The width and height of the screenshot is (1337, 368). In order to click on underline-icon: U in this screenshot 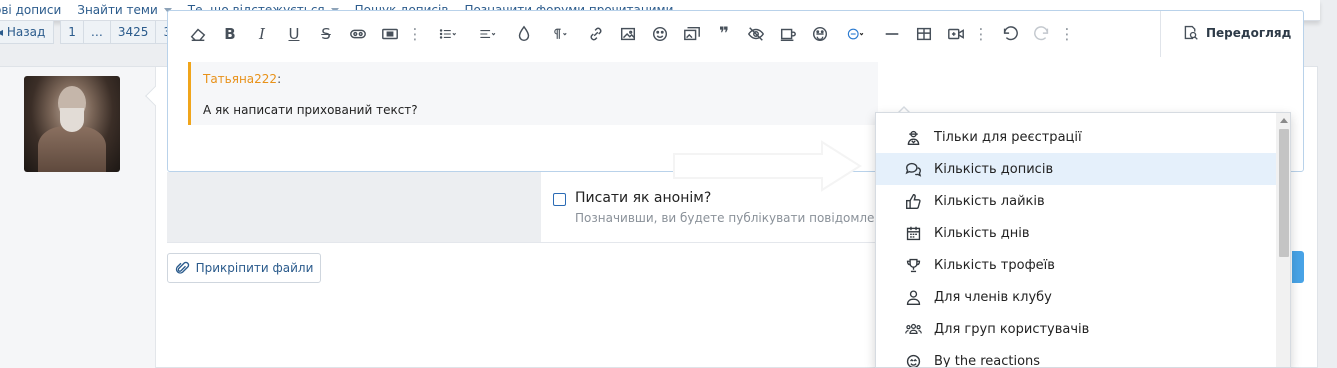, I will do `click(294, 34)`.